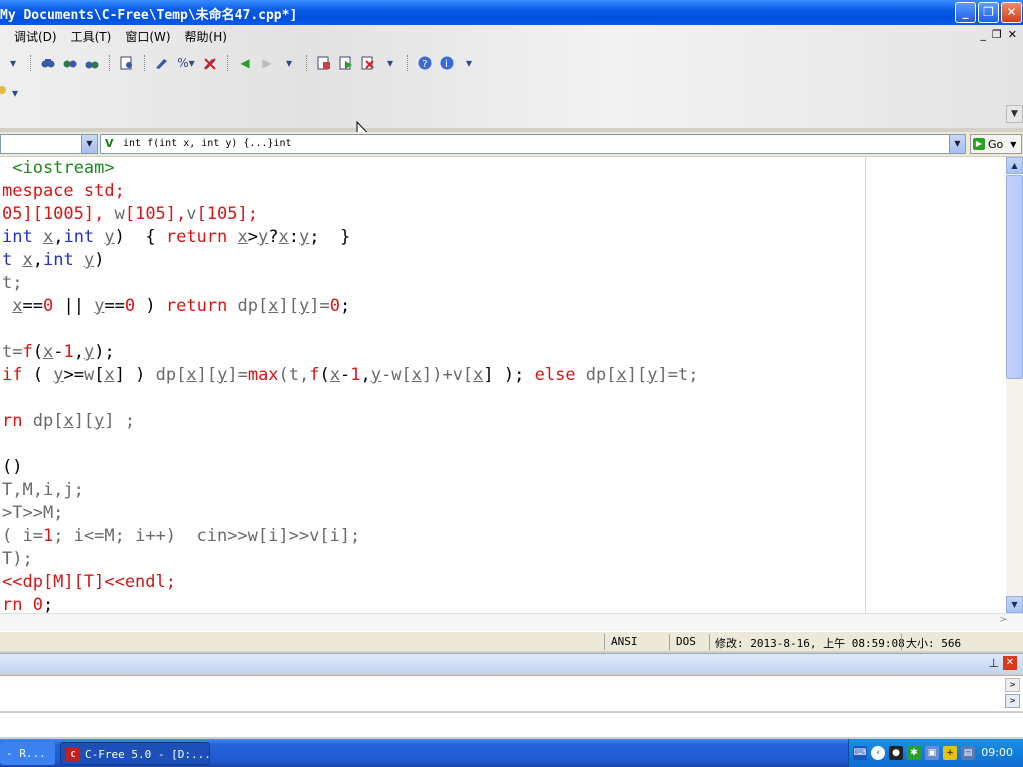  What do you see at coordinates (350, 168) in the screenshot?
I see `code-line: <iostream>` at bounding box center [350, 168].